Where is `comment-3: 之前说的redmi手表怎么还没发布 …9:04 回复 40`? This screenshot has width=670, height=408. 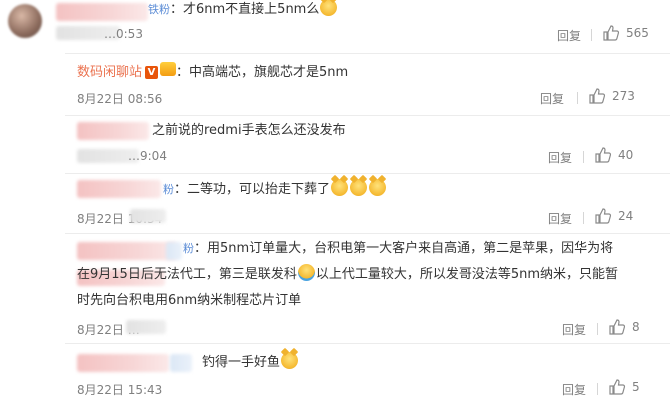
comment-3: 之前说的redmi手表怎么还没发布 …9:04 回复 40 is located at coordinates (335, 144).